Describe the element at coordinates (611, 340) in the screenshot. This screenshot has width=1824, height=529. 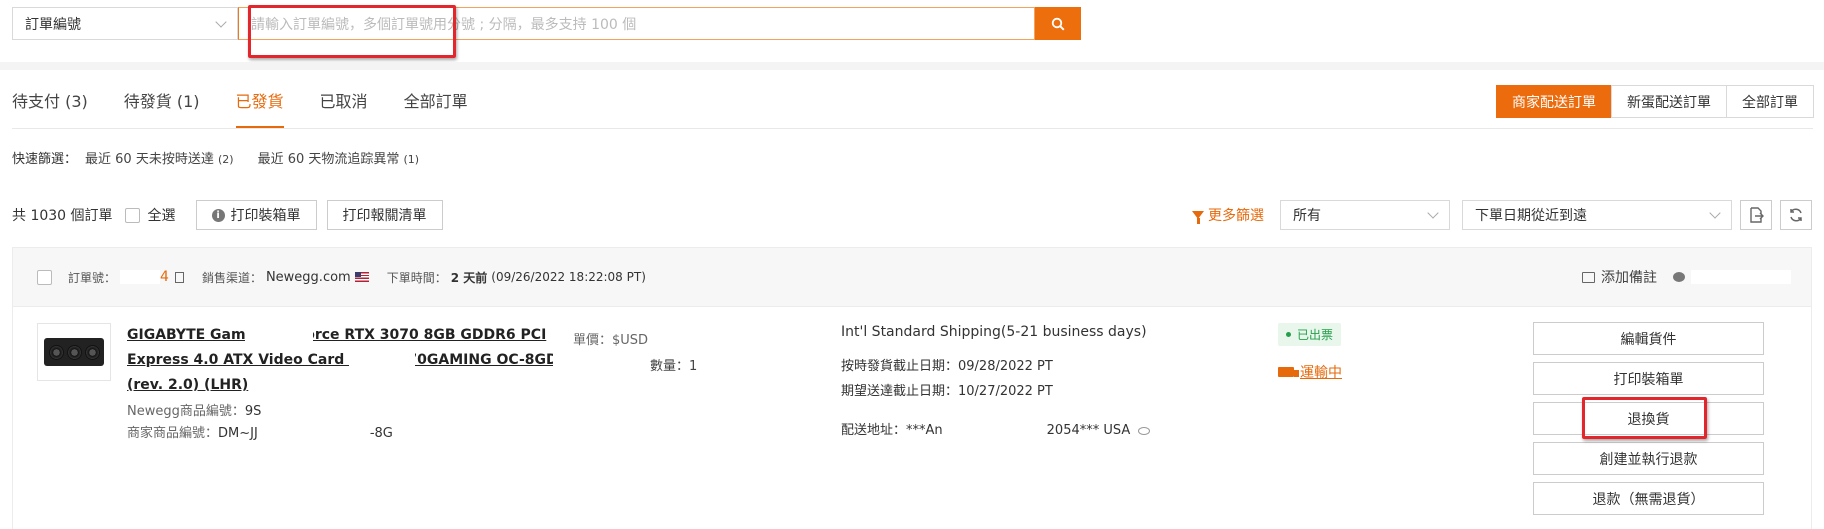
I see `unit-price: 單價：$USD` at that location.